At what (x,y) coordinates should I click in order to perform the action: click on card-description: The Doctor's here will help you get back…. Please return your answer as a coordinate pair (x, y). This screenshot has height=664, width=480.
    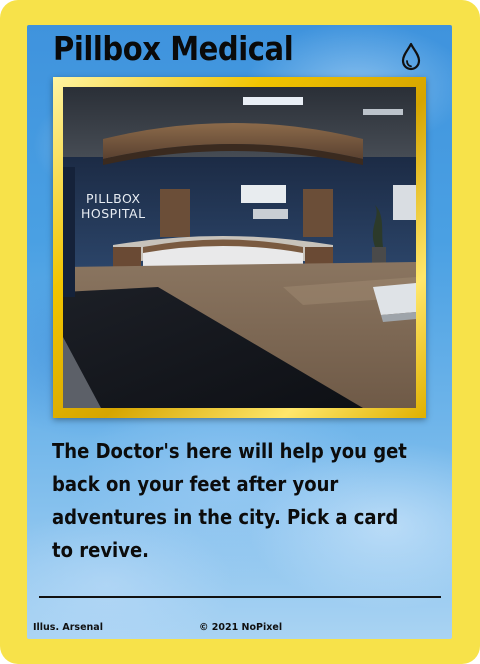
    Looking at the image, I should click on (229, 500).